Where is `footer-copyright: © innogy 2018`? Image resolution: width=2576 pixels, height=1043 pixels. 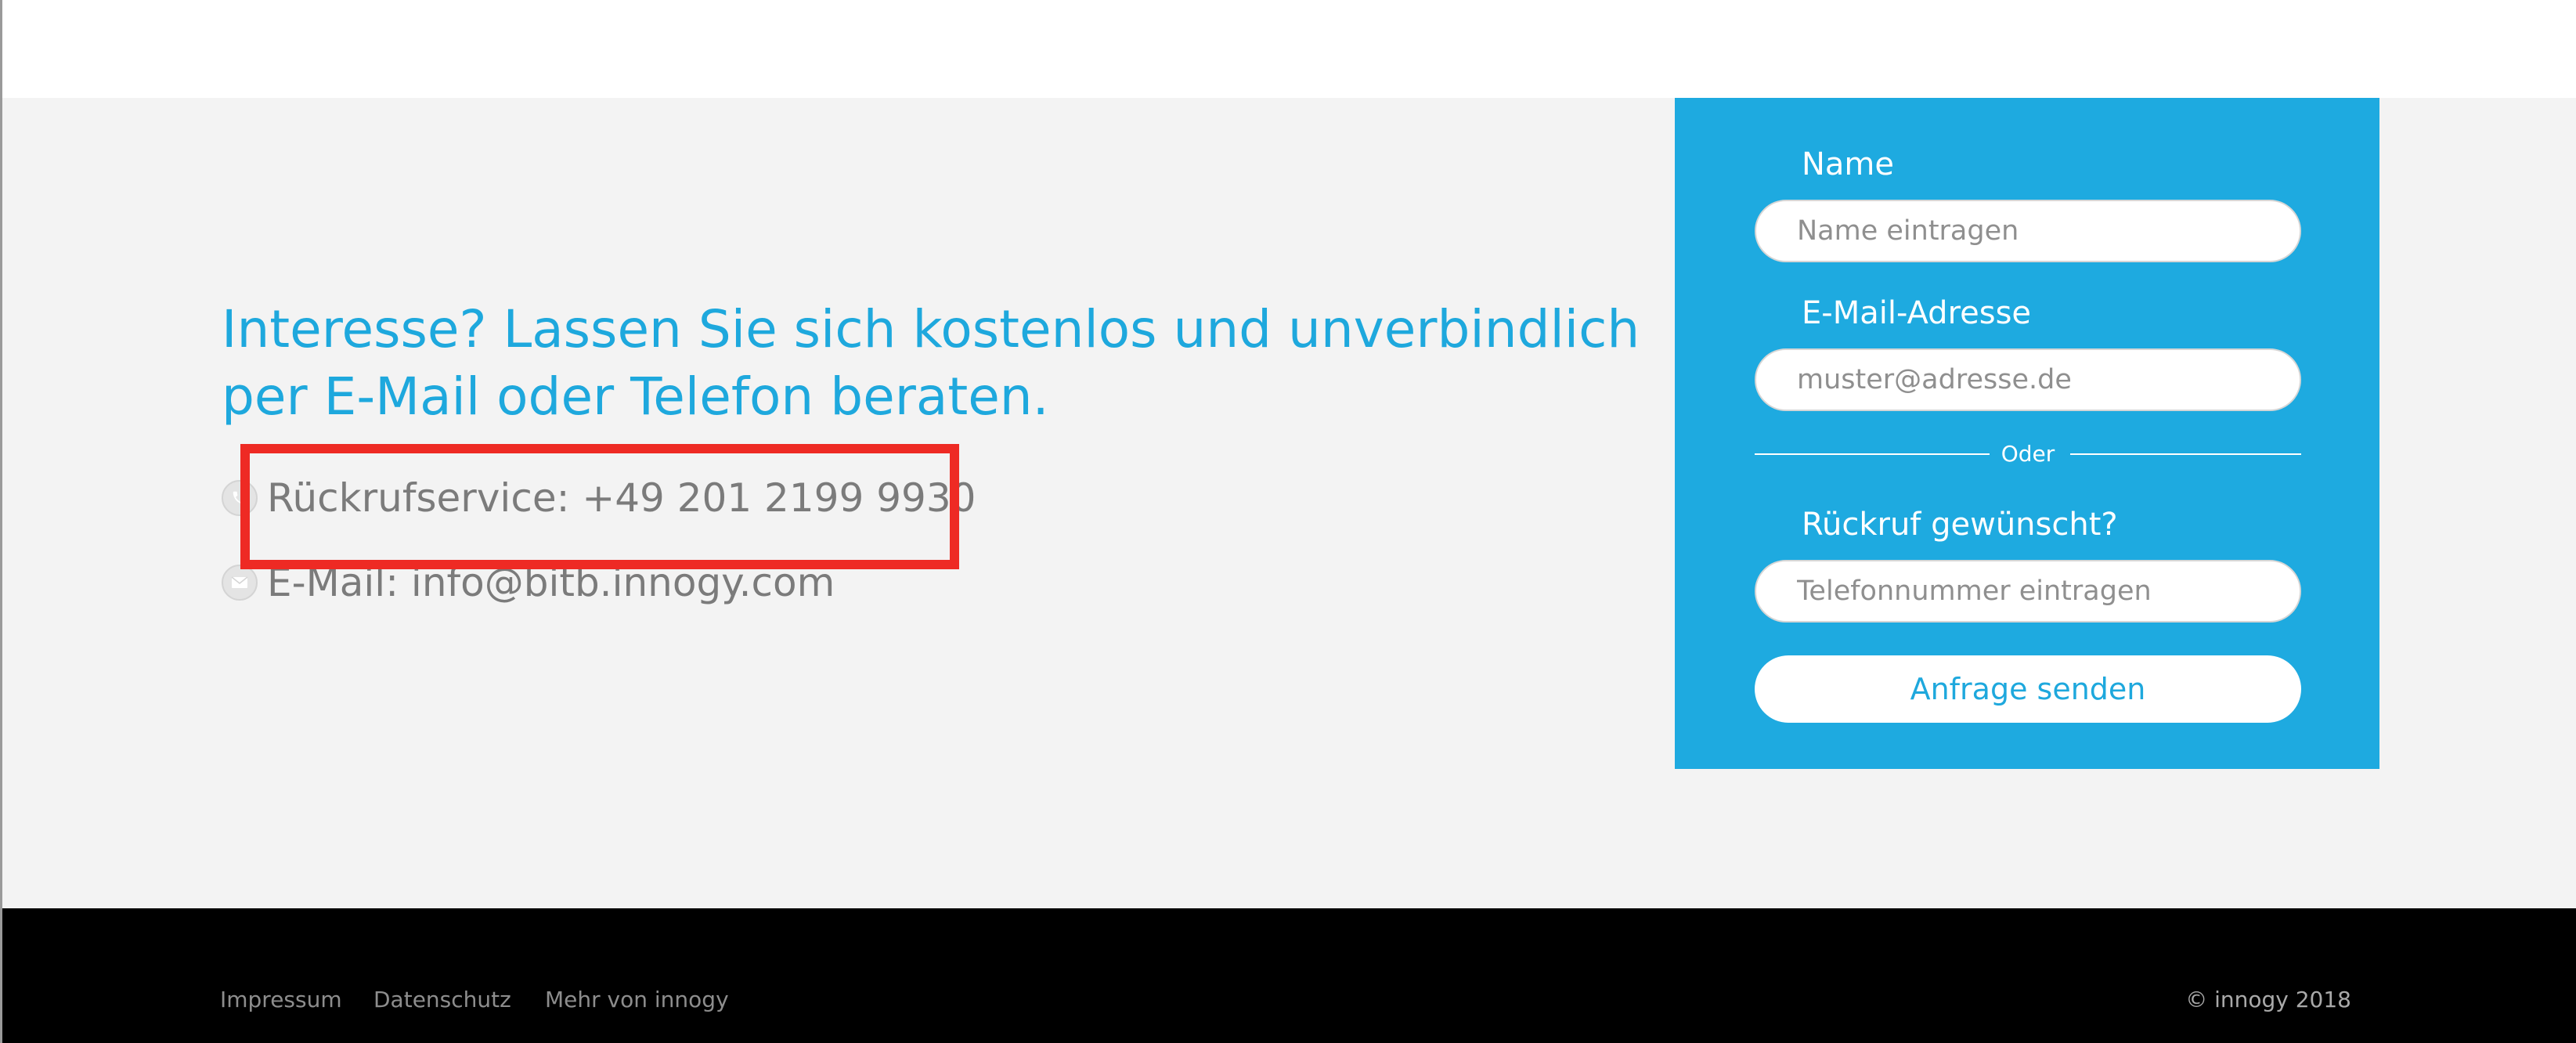
footer-copyright: © innogy 2018 is located at coordinates (2268, 999).